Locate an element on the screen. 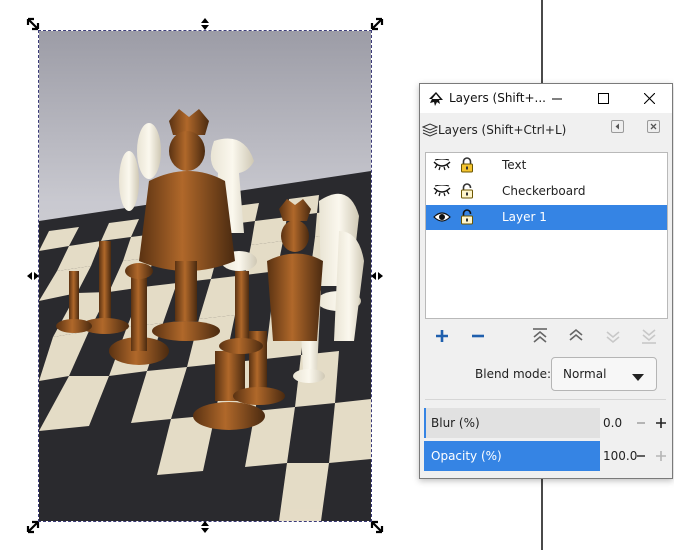 This screenshot has width=674, height=550. layer-row-text: Text is located at coordinates (546, 165).